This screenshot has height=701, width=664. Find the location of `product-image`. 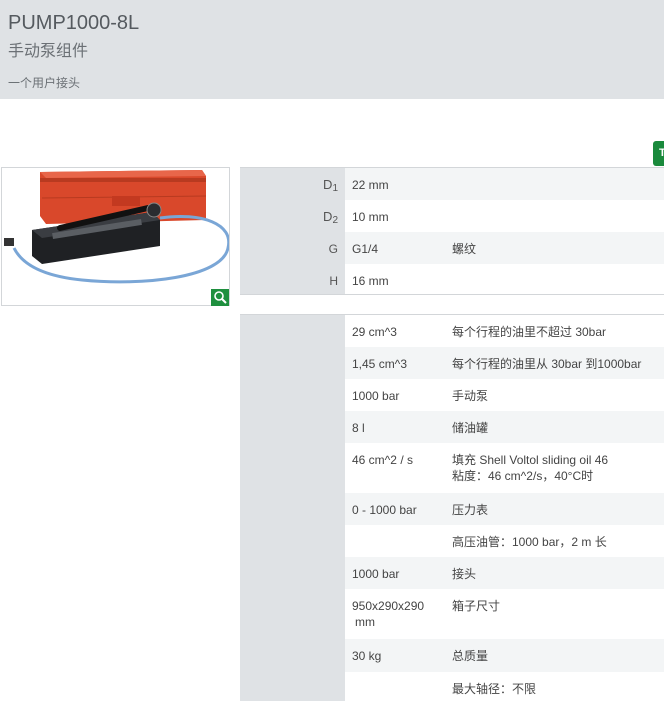

product-image is located at coordinates (115, 236).